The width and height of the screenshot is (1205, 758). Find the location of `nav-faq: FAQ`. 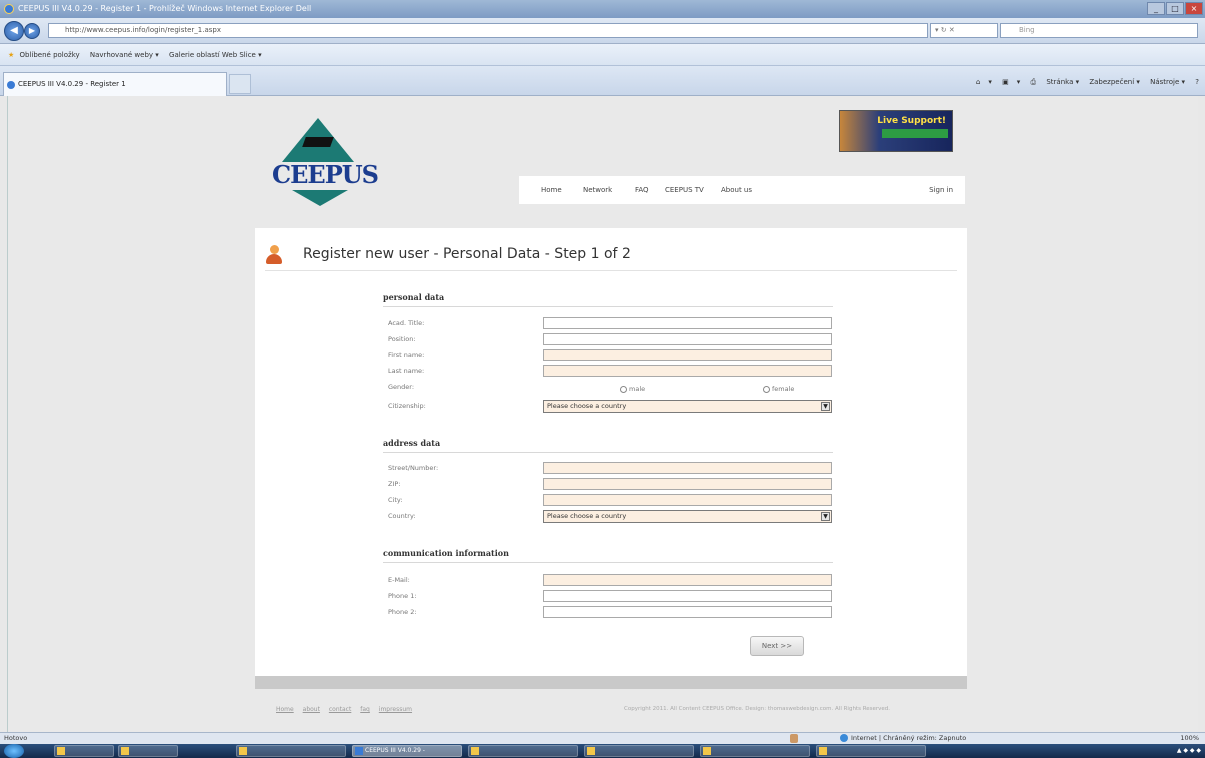

nav-faq: FAQ is located at coordinates (642, 190).